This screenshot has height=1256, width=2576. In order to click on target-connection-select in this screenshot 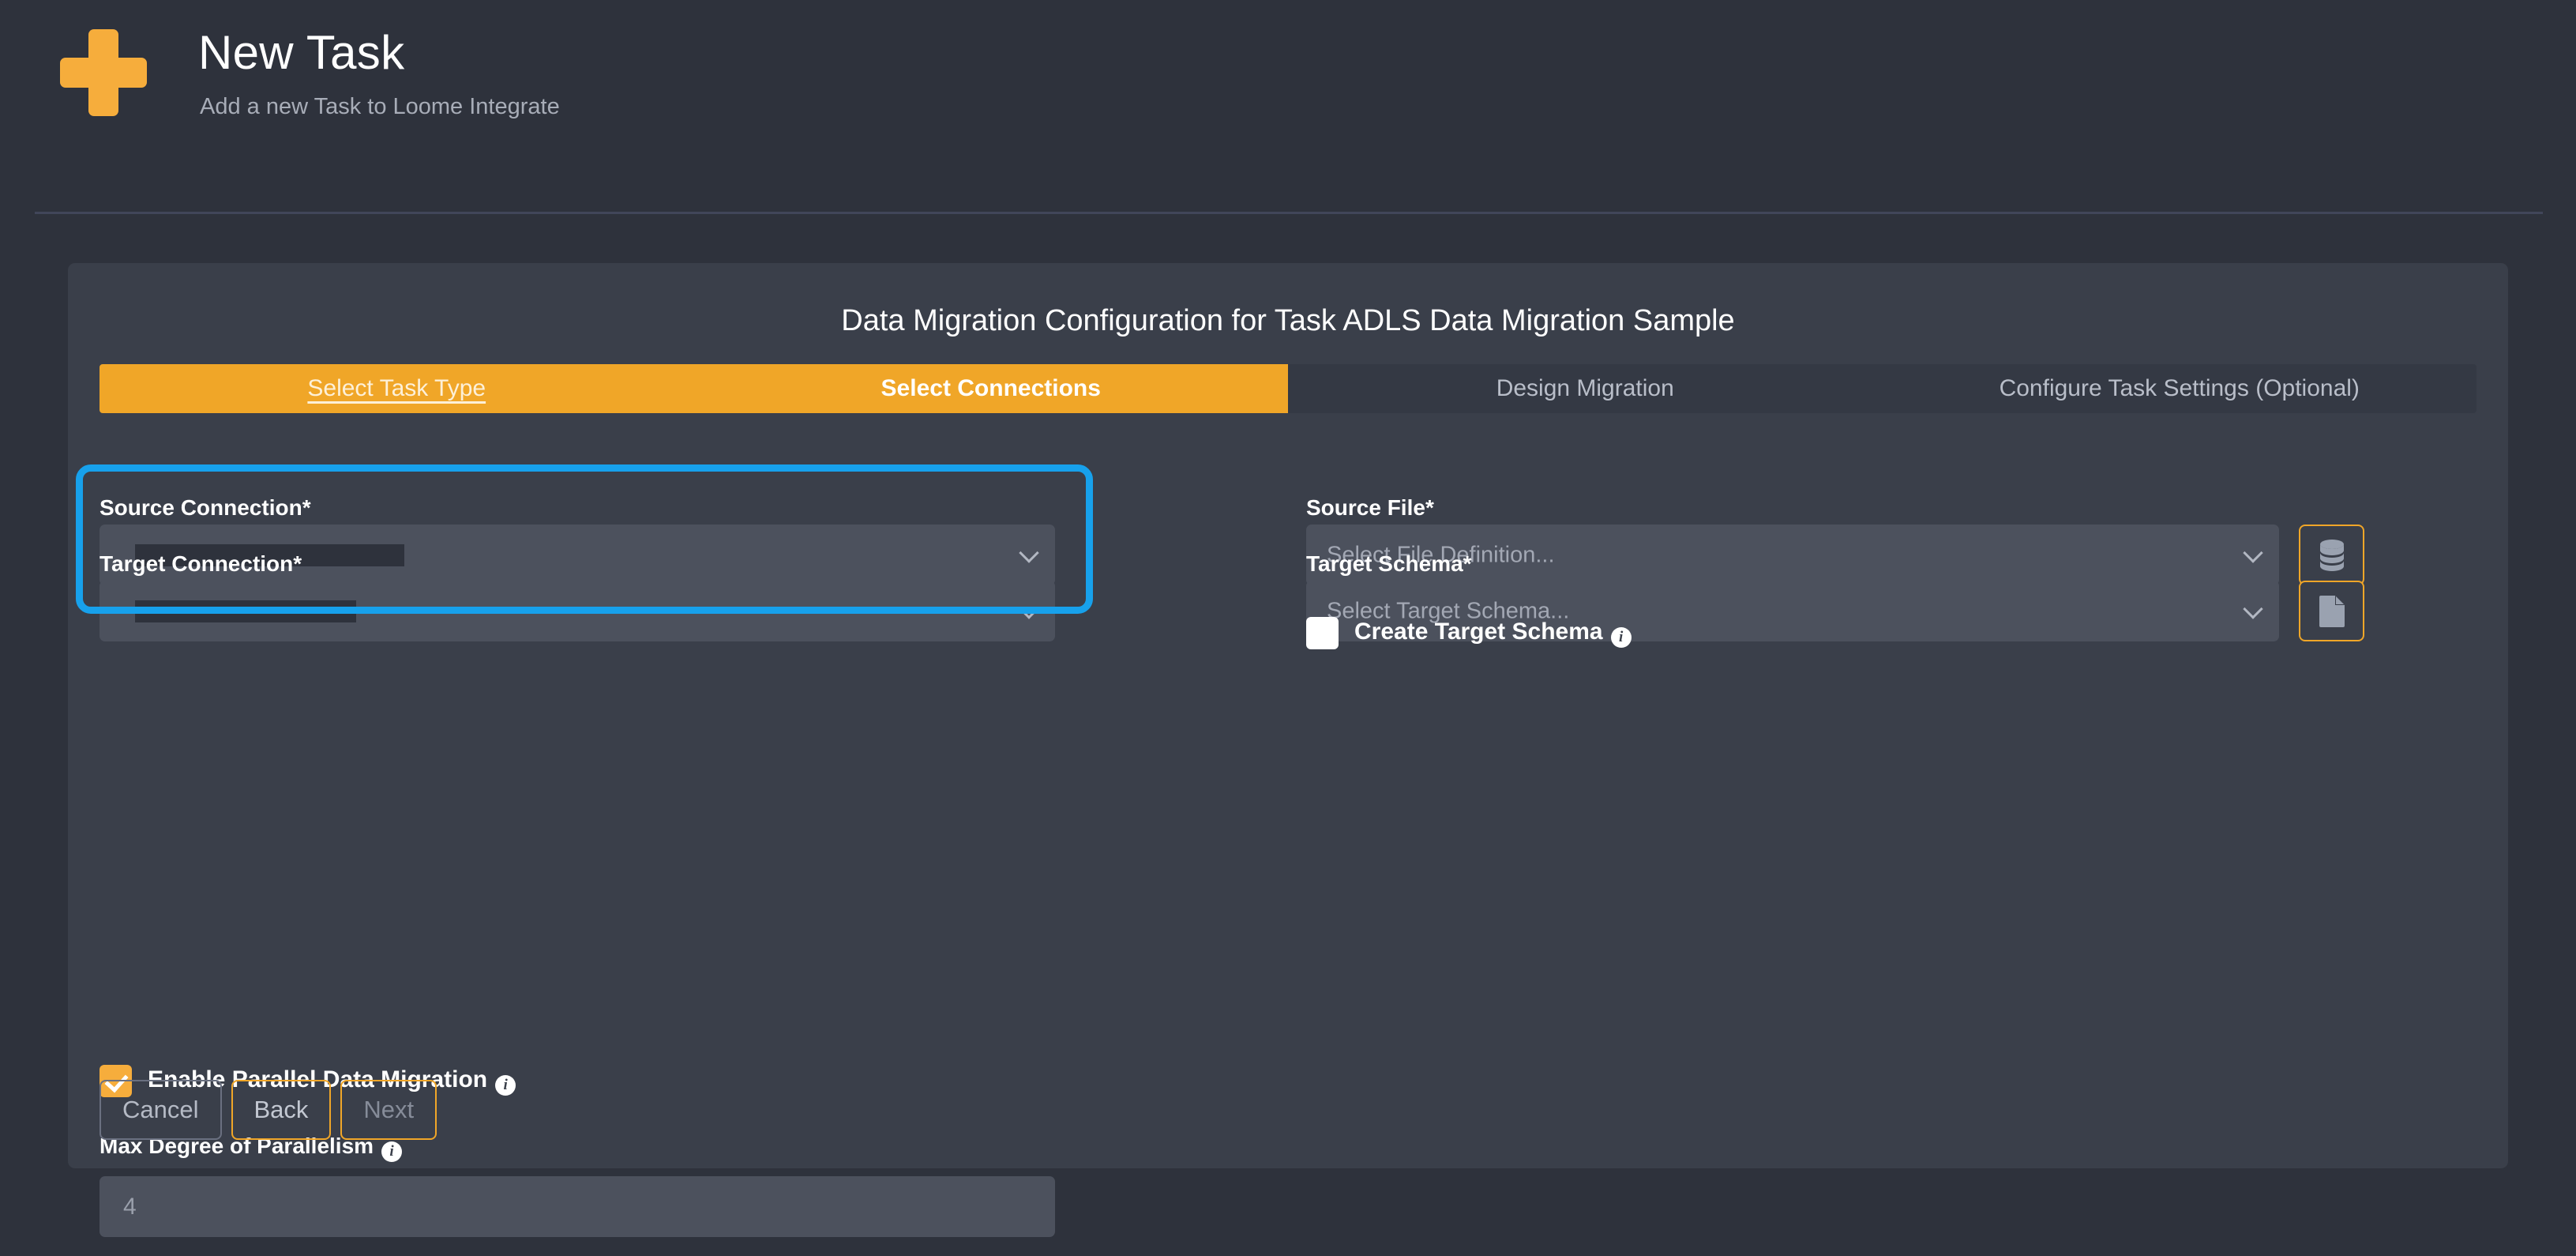, I will do `click(577, 611)`.